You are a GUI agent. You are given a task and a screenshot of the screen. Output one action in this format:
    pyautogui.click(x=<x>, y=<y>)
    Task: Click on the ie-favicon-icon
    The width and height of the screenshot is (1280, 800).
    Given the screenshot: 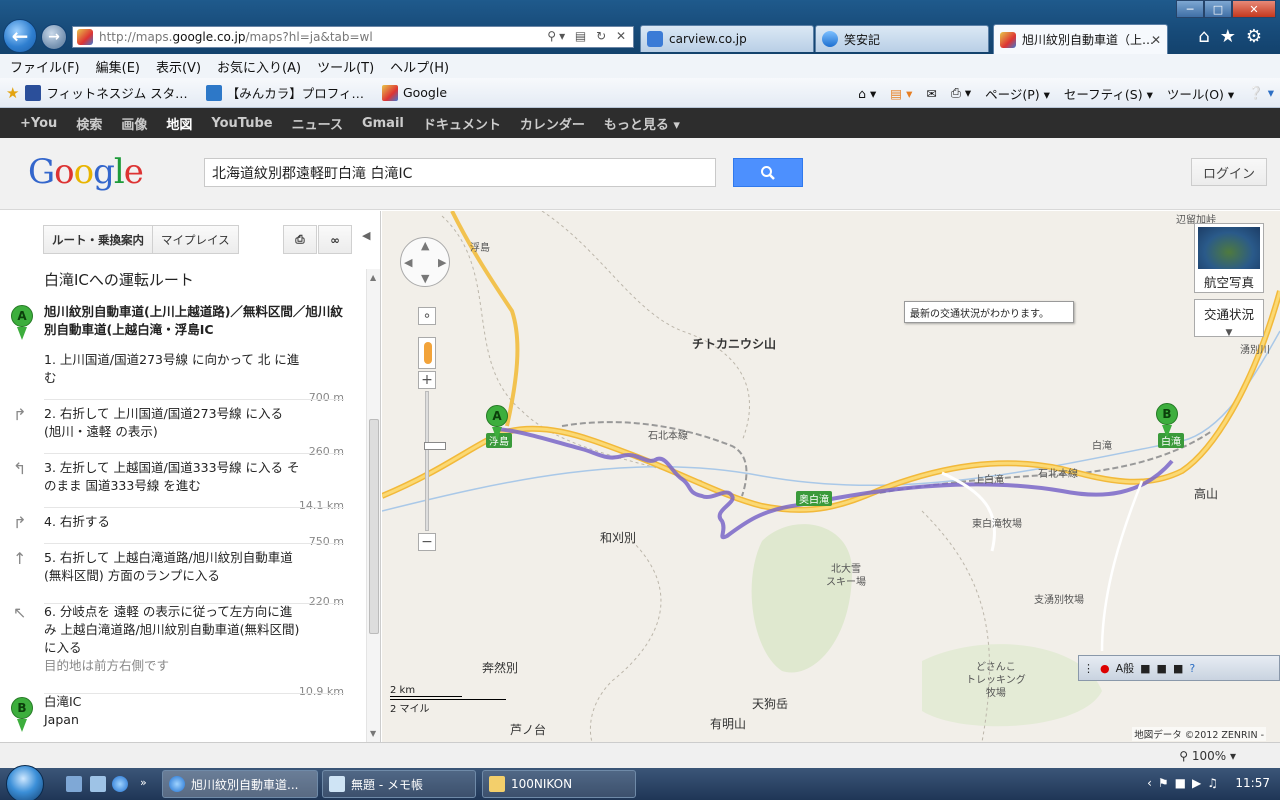 What is the action you would take?
    pyautogui.click(x=830, y=39)
    